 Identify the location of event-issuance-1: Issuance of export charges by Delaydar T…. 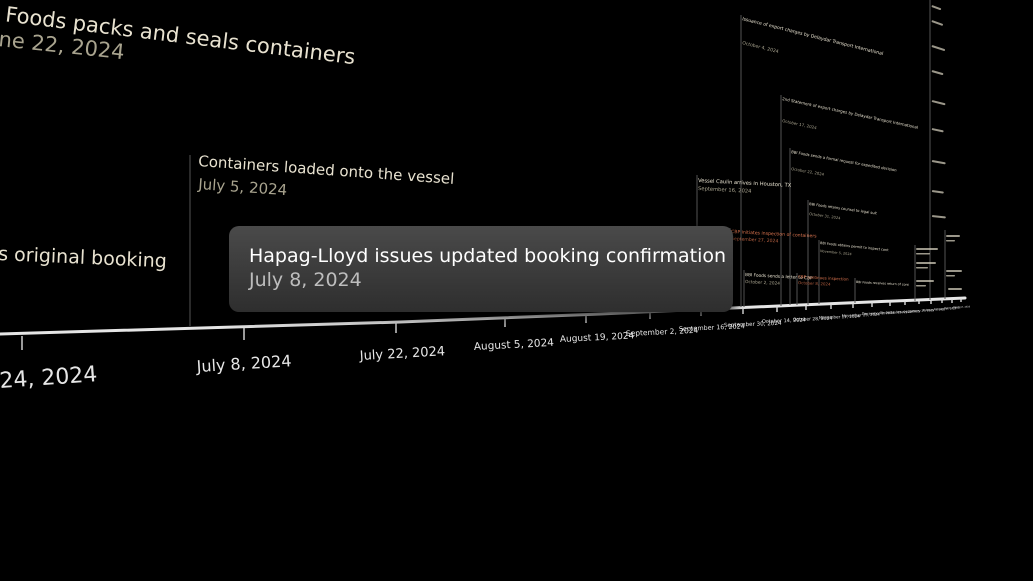
(813, 36).